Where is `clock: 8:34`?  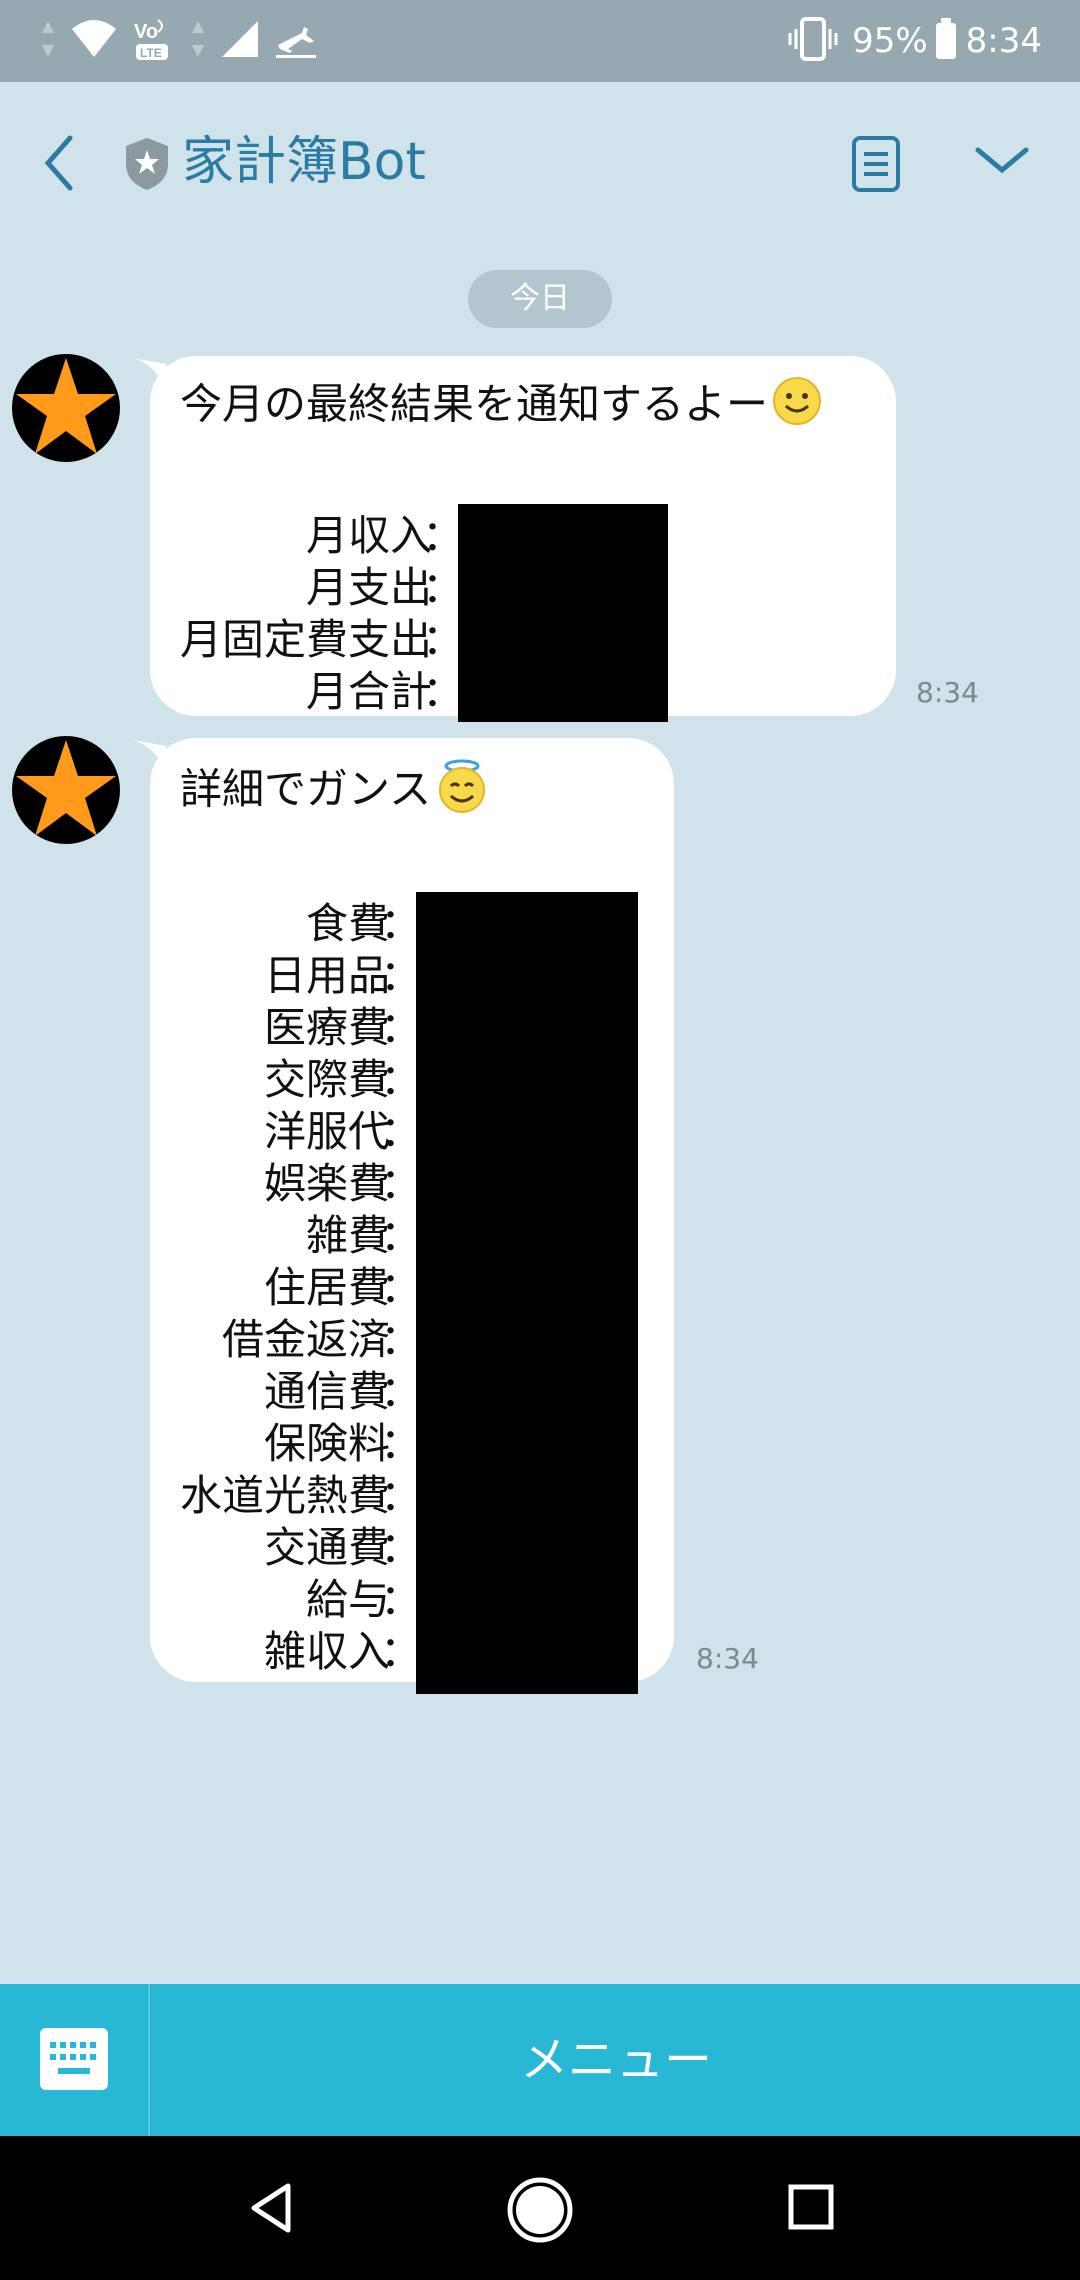 clock: 8:34 is located at coordinates (1003, 41).